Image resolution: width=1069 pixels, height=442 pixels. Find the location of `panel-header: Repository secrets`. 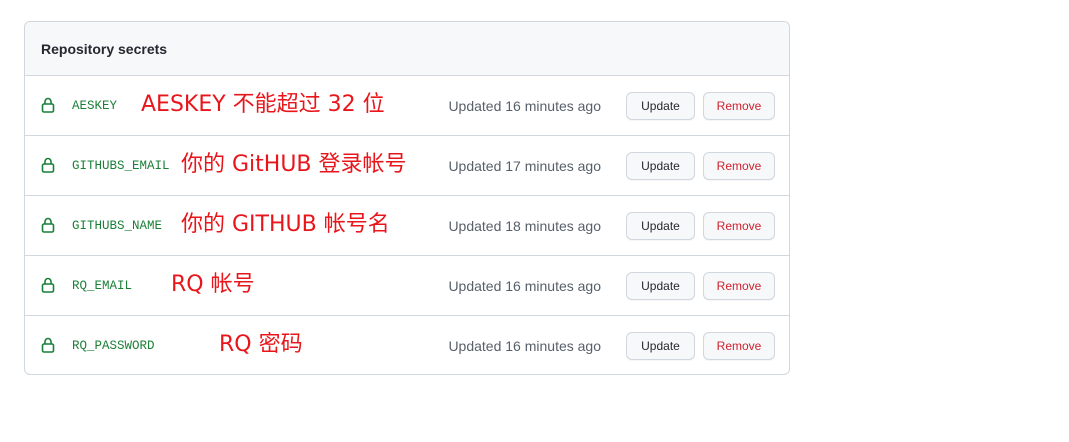

panel-header: Repository secrets is located at coordinates (407, 49).